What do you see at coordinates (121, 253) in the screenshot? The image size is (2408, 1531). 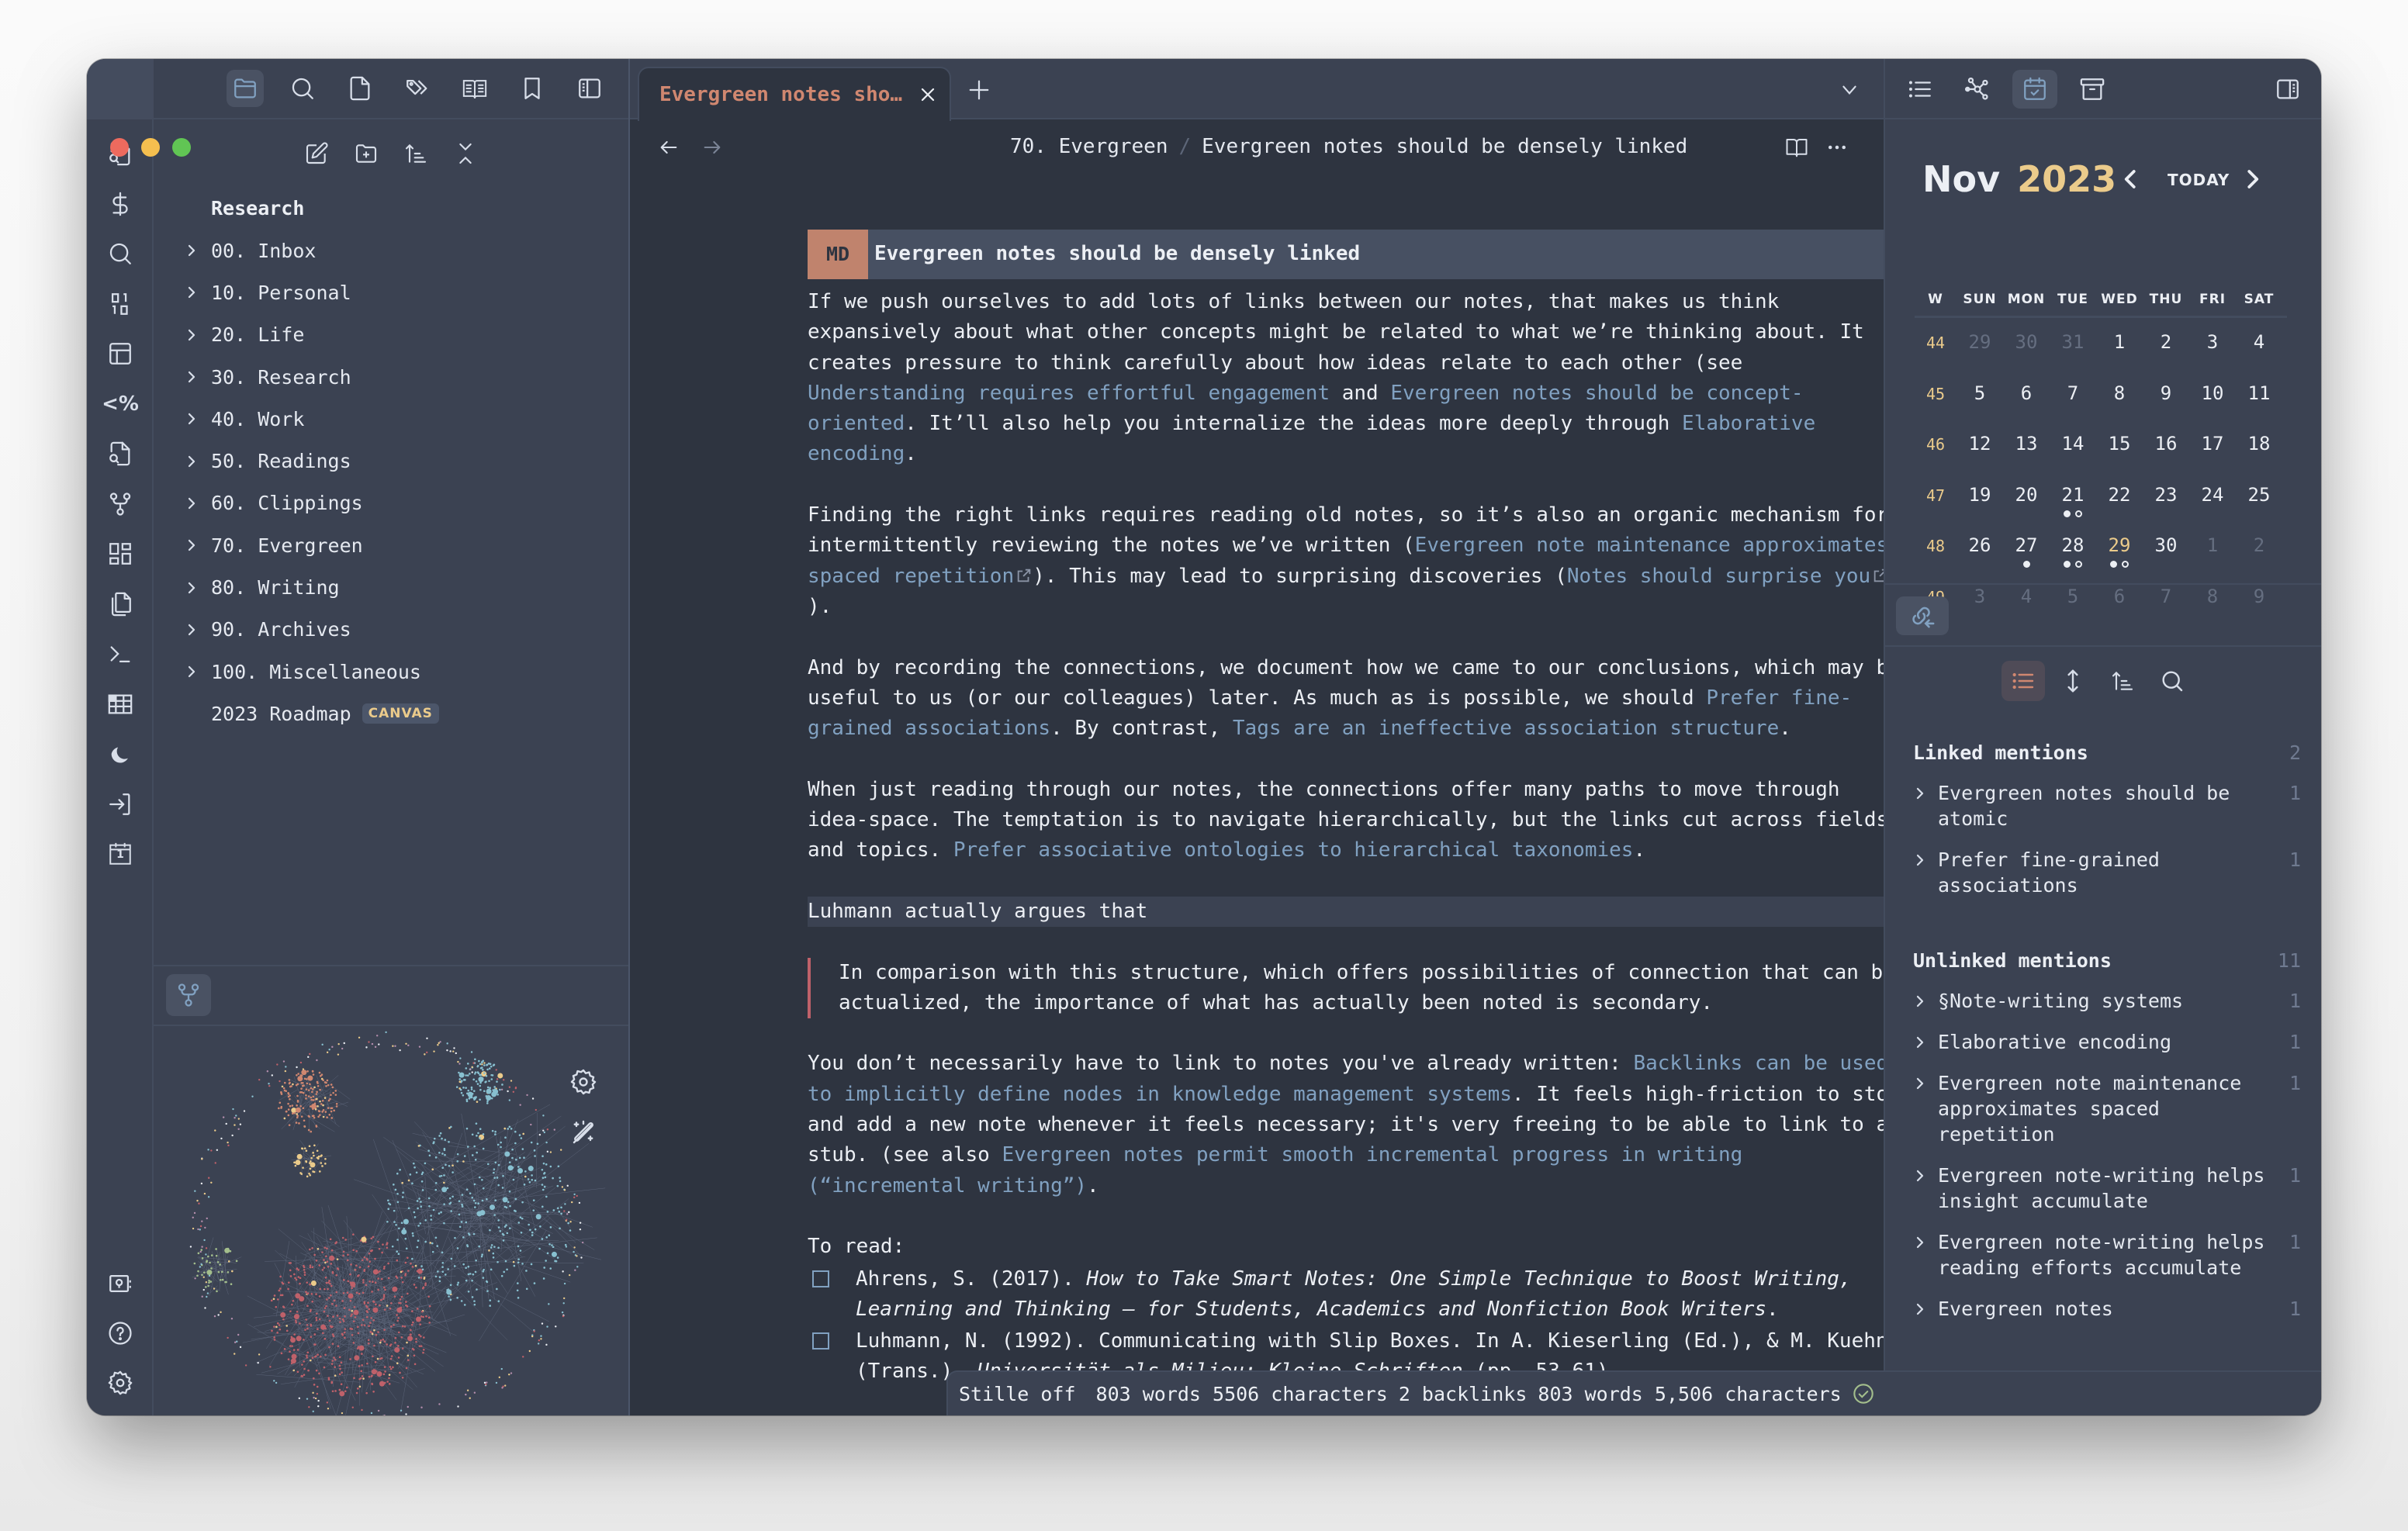 I see `search-icon` at bounding box center [121, 253].